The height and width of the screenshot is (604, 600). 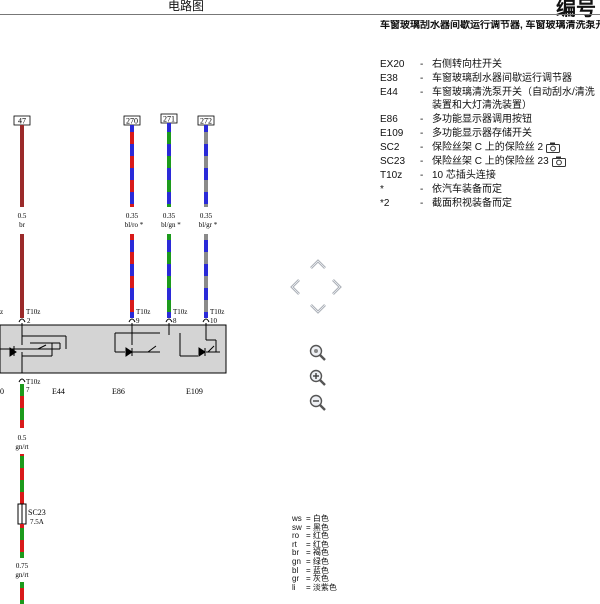 I want to click on component-label: E109, so click(x=194, y=391).